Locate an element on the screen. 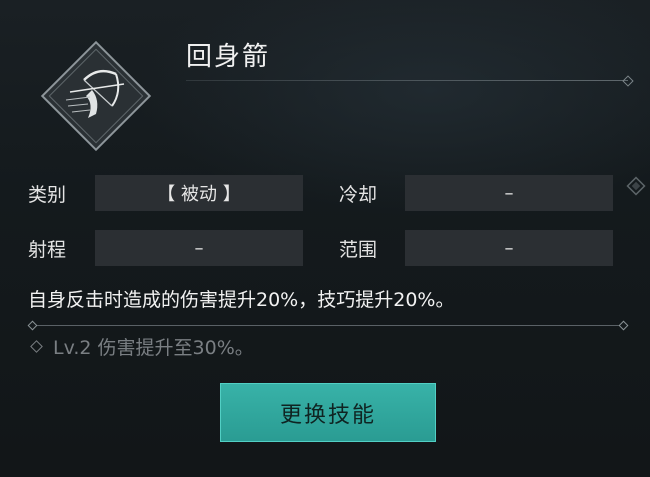 This screenshot has width=650, height=477. range-label: 射程 is located at coordinates (47, 250).